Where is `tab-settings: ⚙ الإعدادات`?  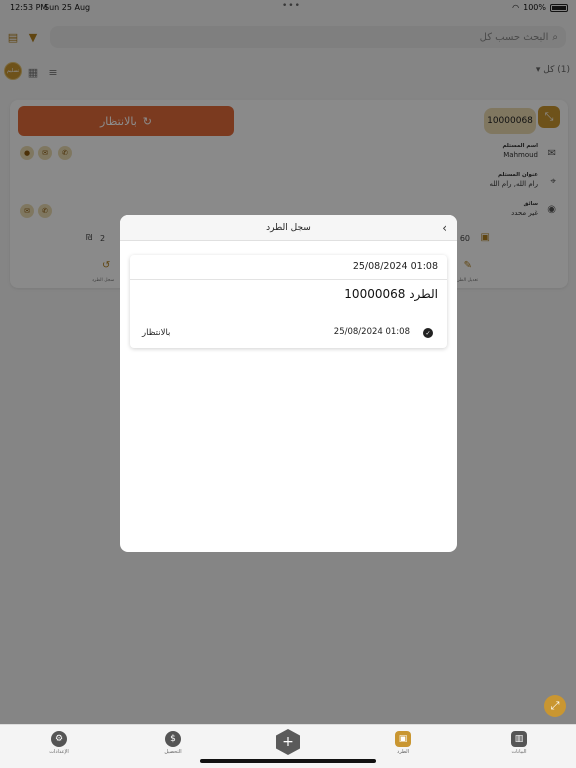
tab-settings: ⚙ الإعدادات is located at coordinates (59, 743).